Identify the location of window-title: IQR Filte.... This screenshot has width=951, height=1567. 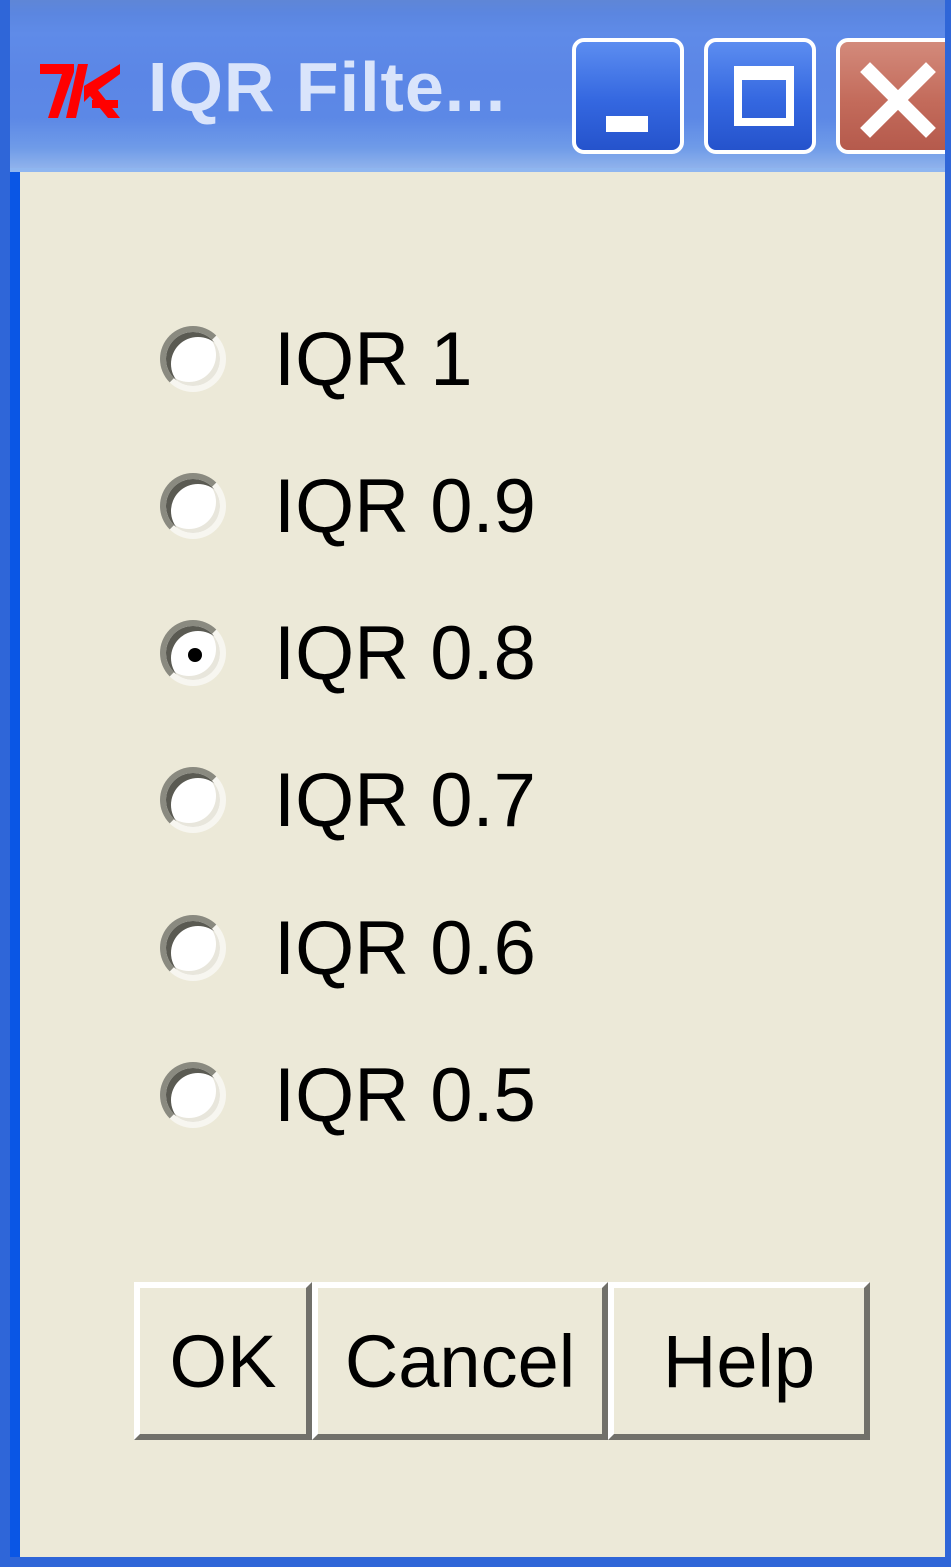
(327, 87).